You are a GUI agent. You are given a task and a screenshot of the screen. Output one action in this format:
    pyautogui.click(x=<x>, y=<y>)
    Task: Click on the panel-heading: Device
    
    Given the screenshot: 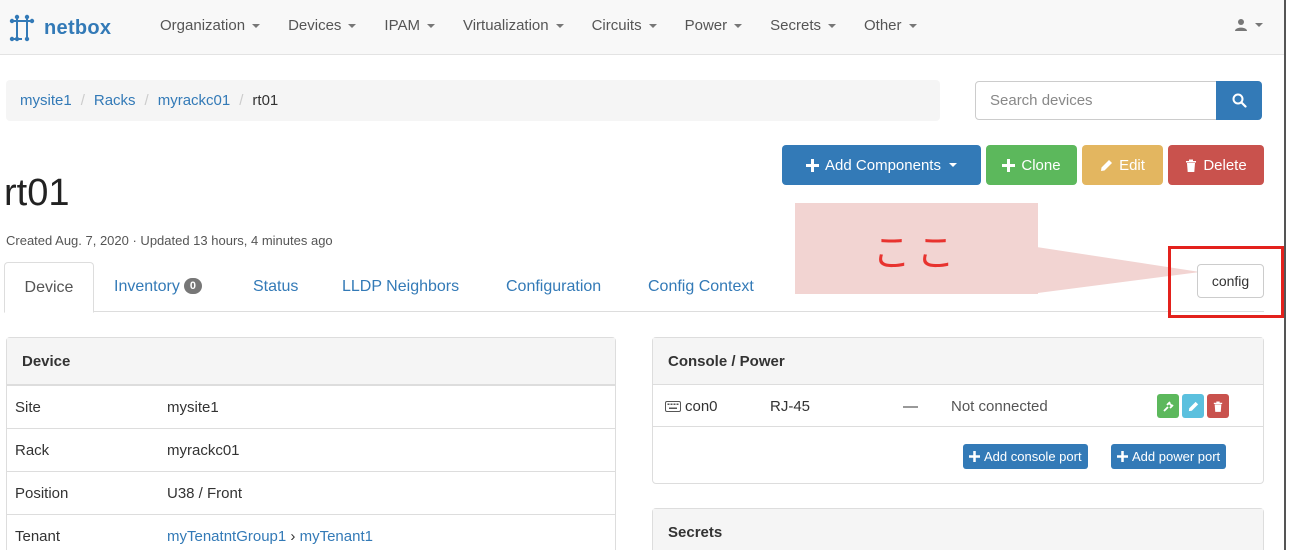 What is the action you would take?
    pyautogui.click(x=311, y=361)
    